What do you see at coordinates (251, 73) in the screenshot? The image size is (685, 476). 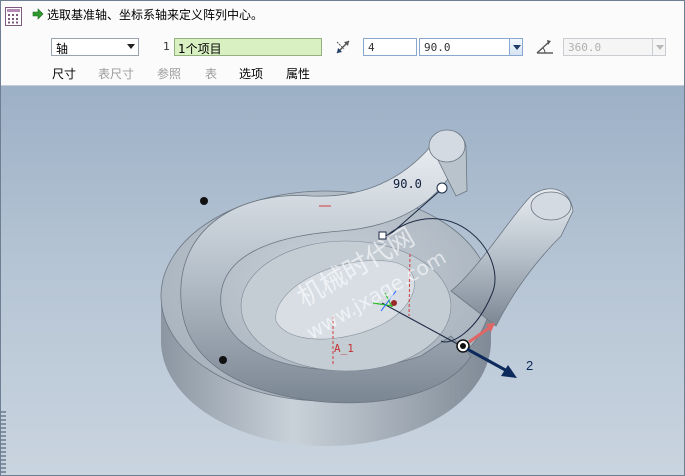 I see `tab-options: 选项` at bounding box center [251, 73].